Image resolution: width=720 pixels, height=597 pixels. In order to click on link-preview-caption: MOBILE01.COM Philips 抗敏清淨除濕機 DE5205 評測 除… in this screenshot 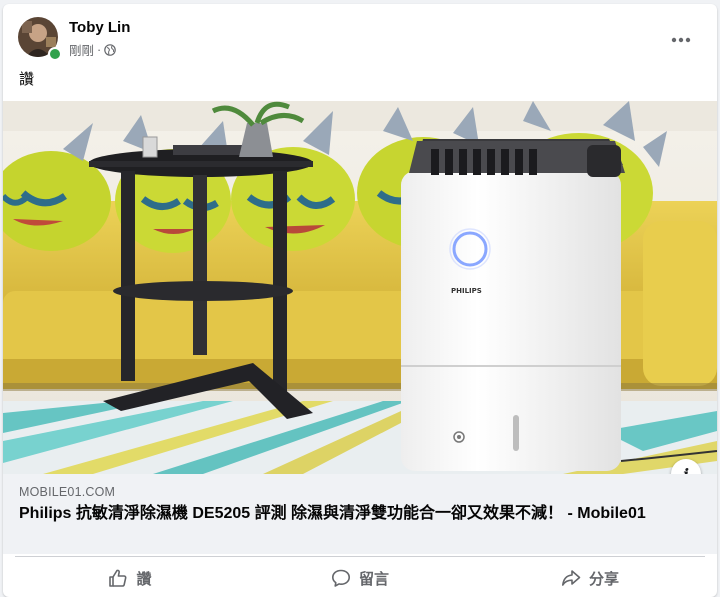, I will do `click(360, 514)`.